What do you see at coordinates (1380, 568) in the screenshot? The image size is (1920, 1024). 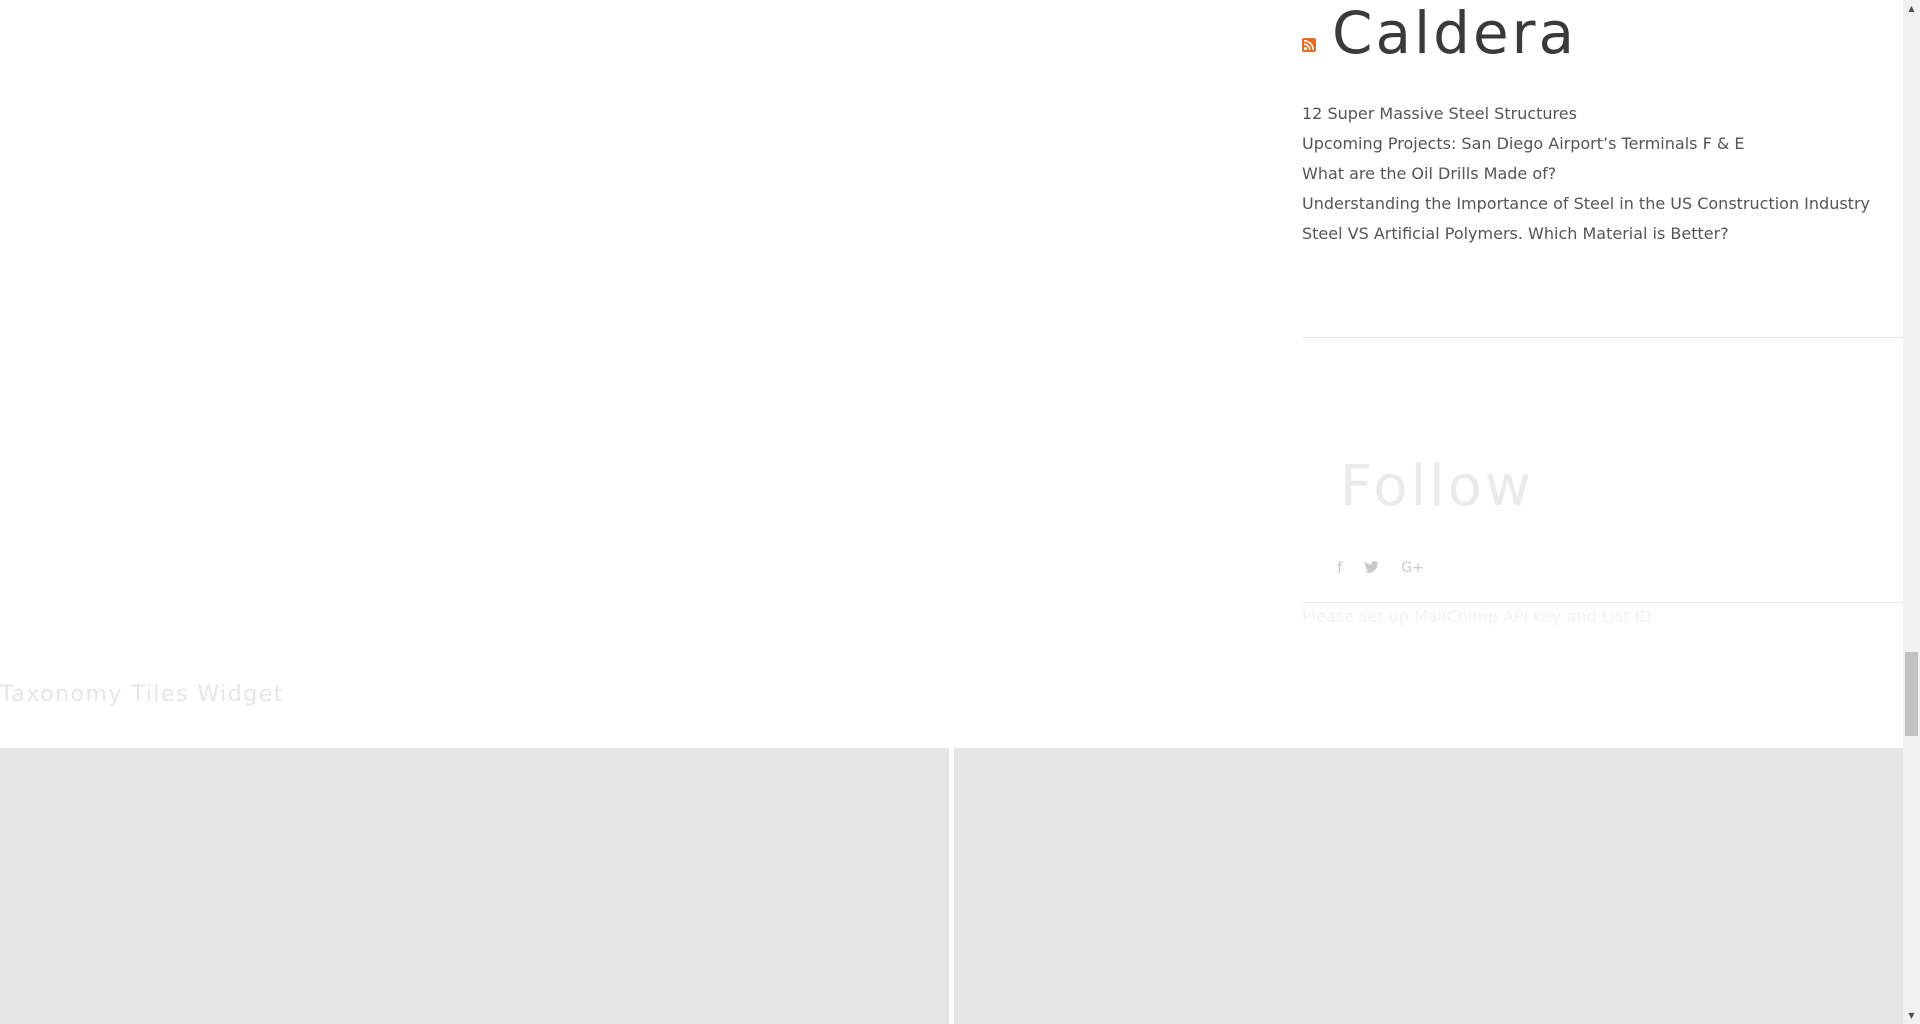 I see `social-links: f G+` at bounding box center [1380, 568].